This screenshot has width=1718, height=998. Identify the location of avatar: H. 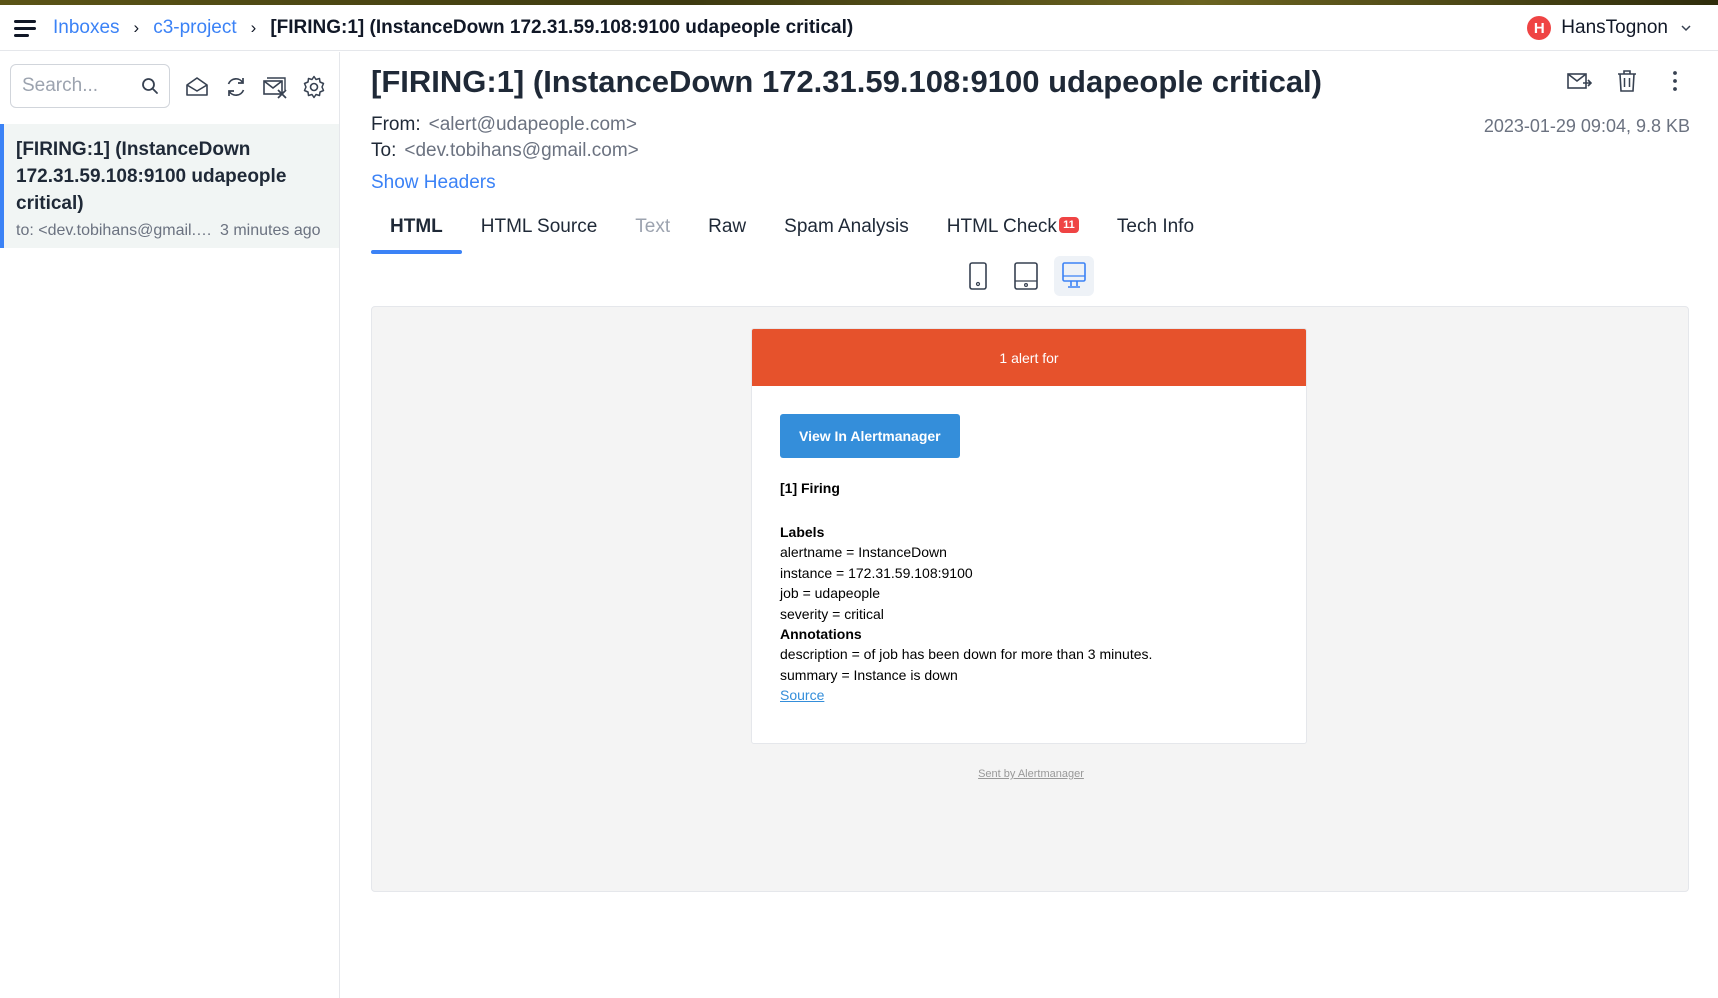
(1539, 28).